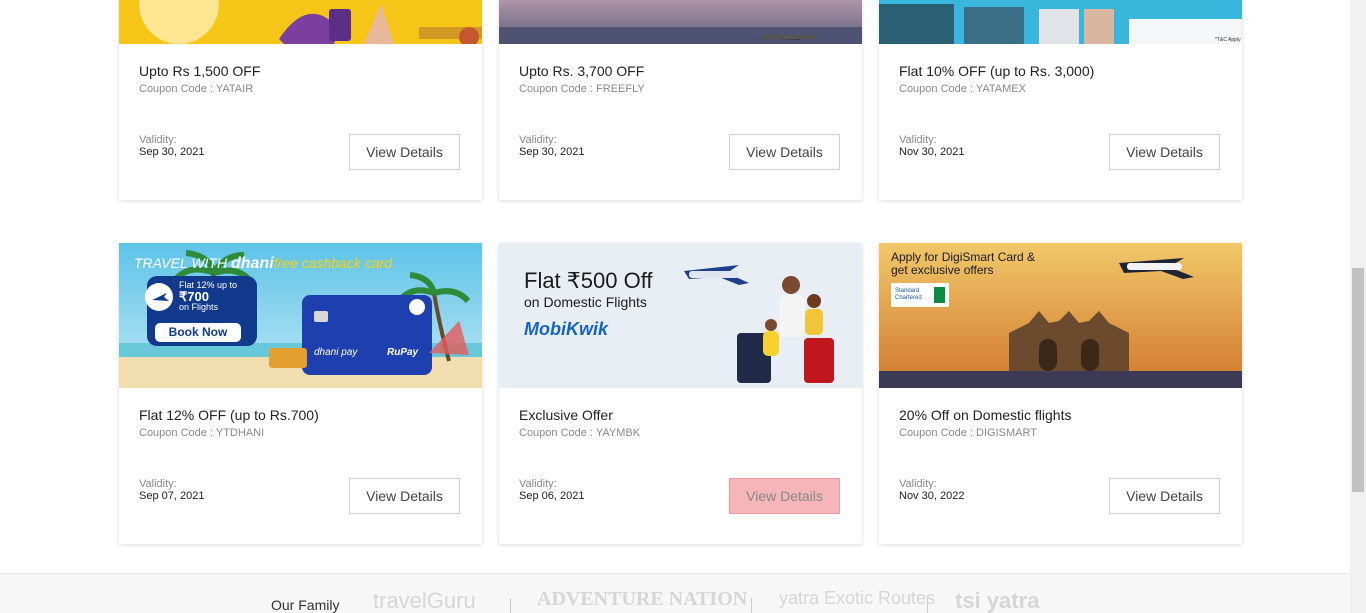 This screenshot has width=1366, height=613. What do you see at coordinates (582, 89) in the screenshot?
I see `coupon-code: Coupon Code : FREEFLY` at bounding box center [582, 89].